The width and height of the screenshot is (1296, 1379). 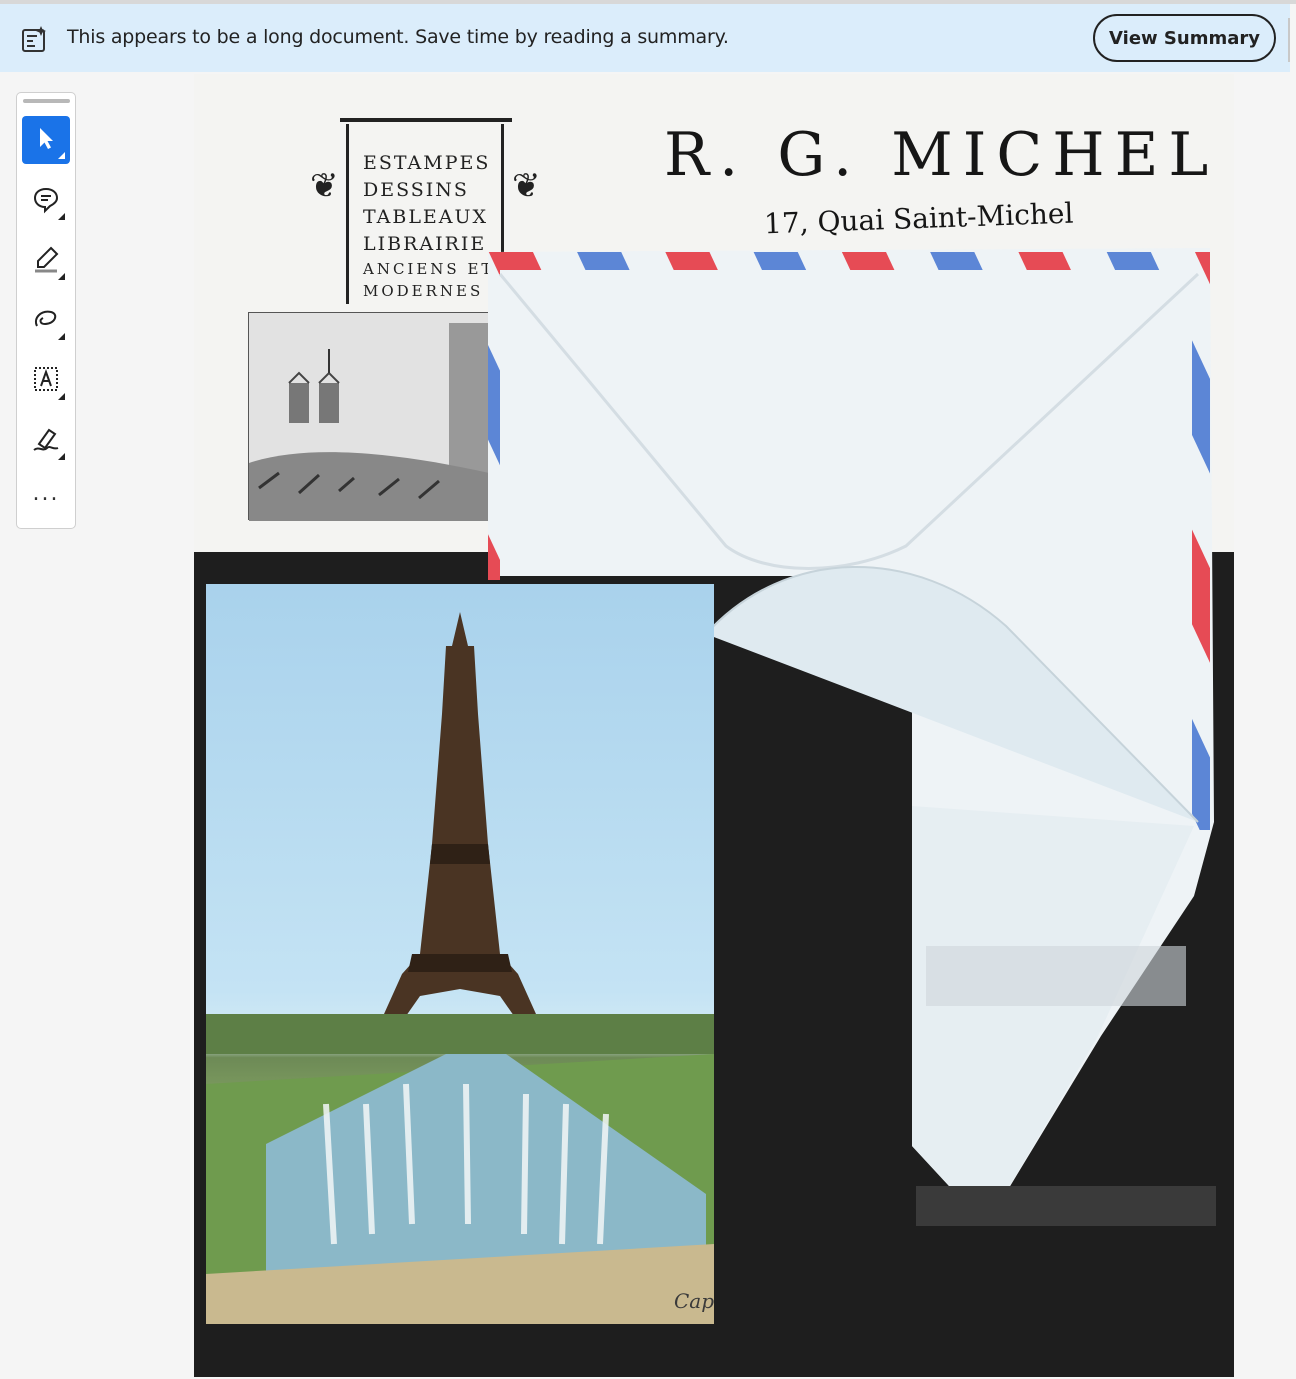 I want to click on highlight-tool-button, so click(x=46, y=261).